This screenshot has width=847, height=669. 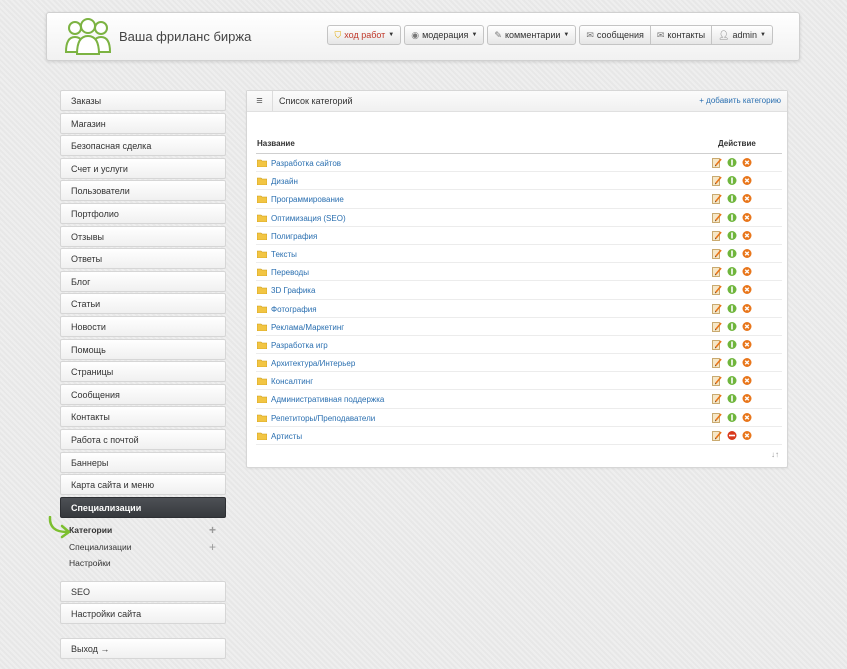 I want to click on sidebar-item-billing: Счет и услуги, so click(x=143, y=168).